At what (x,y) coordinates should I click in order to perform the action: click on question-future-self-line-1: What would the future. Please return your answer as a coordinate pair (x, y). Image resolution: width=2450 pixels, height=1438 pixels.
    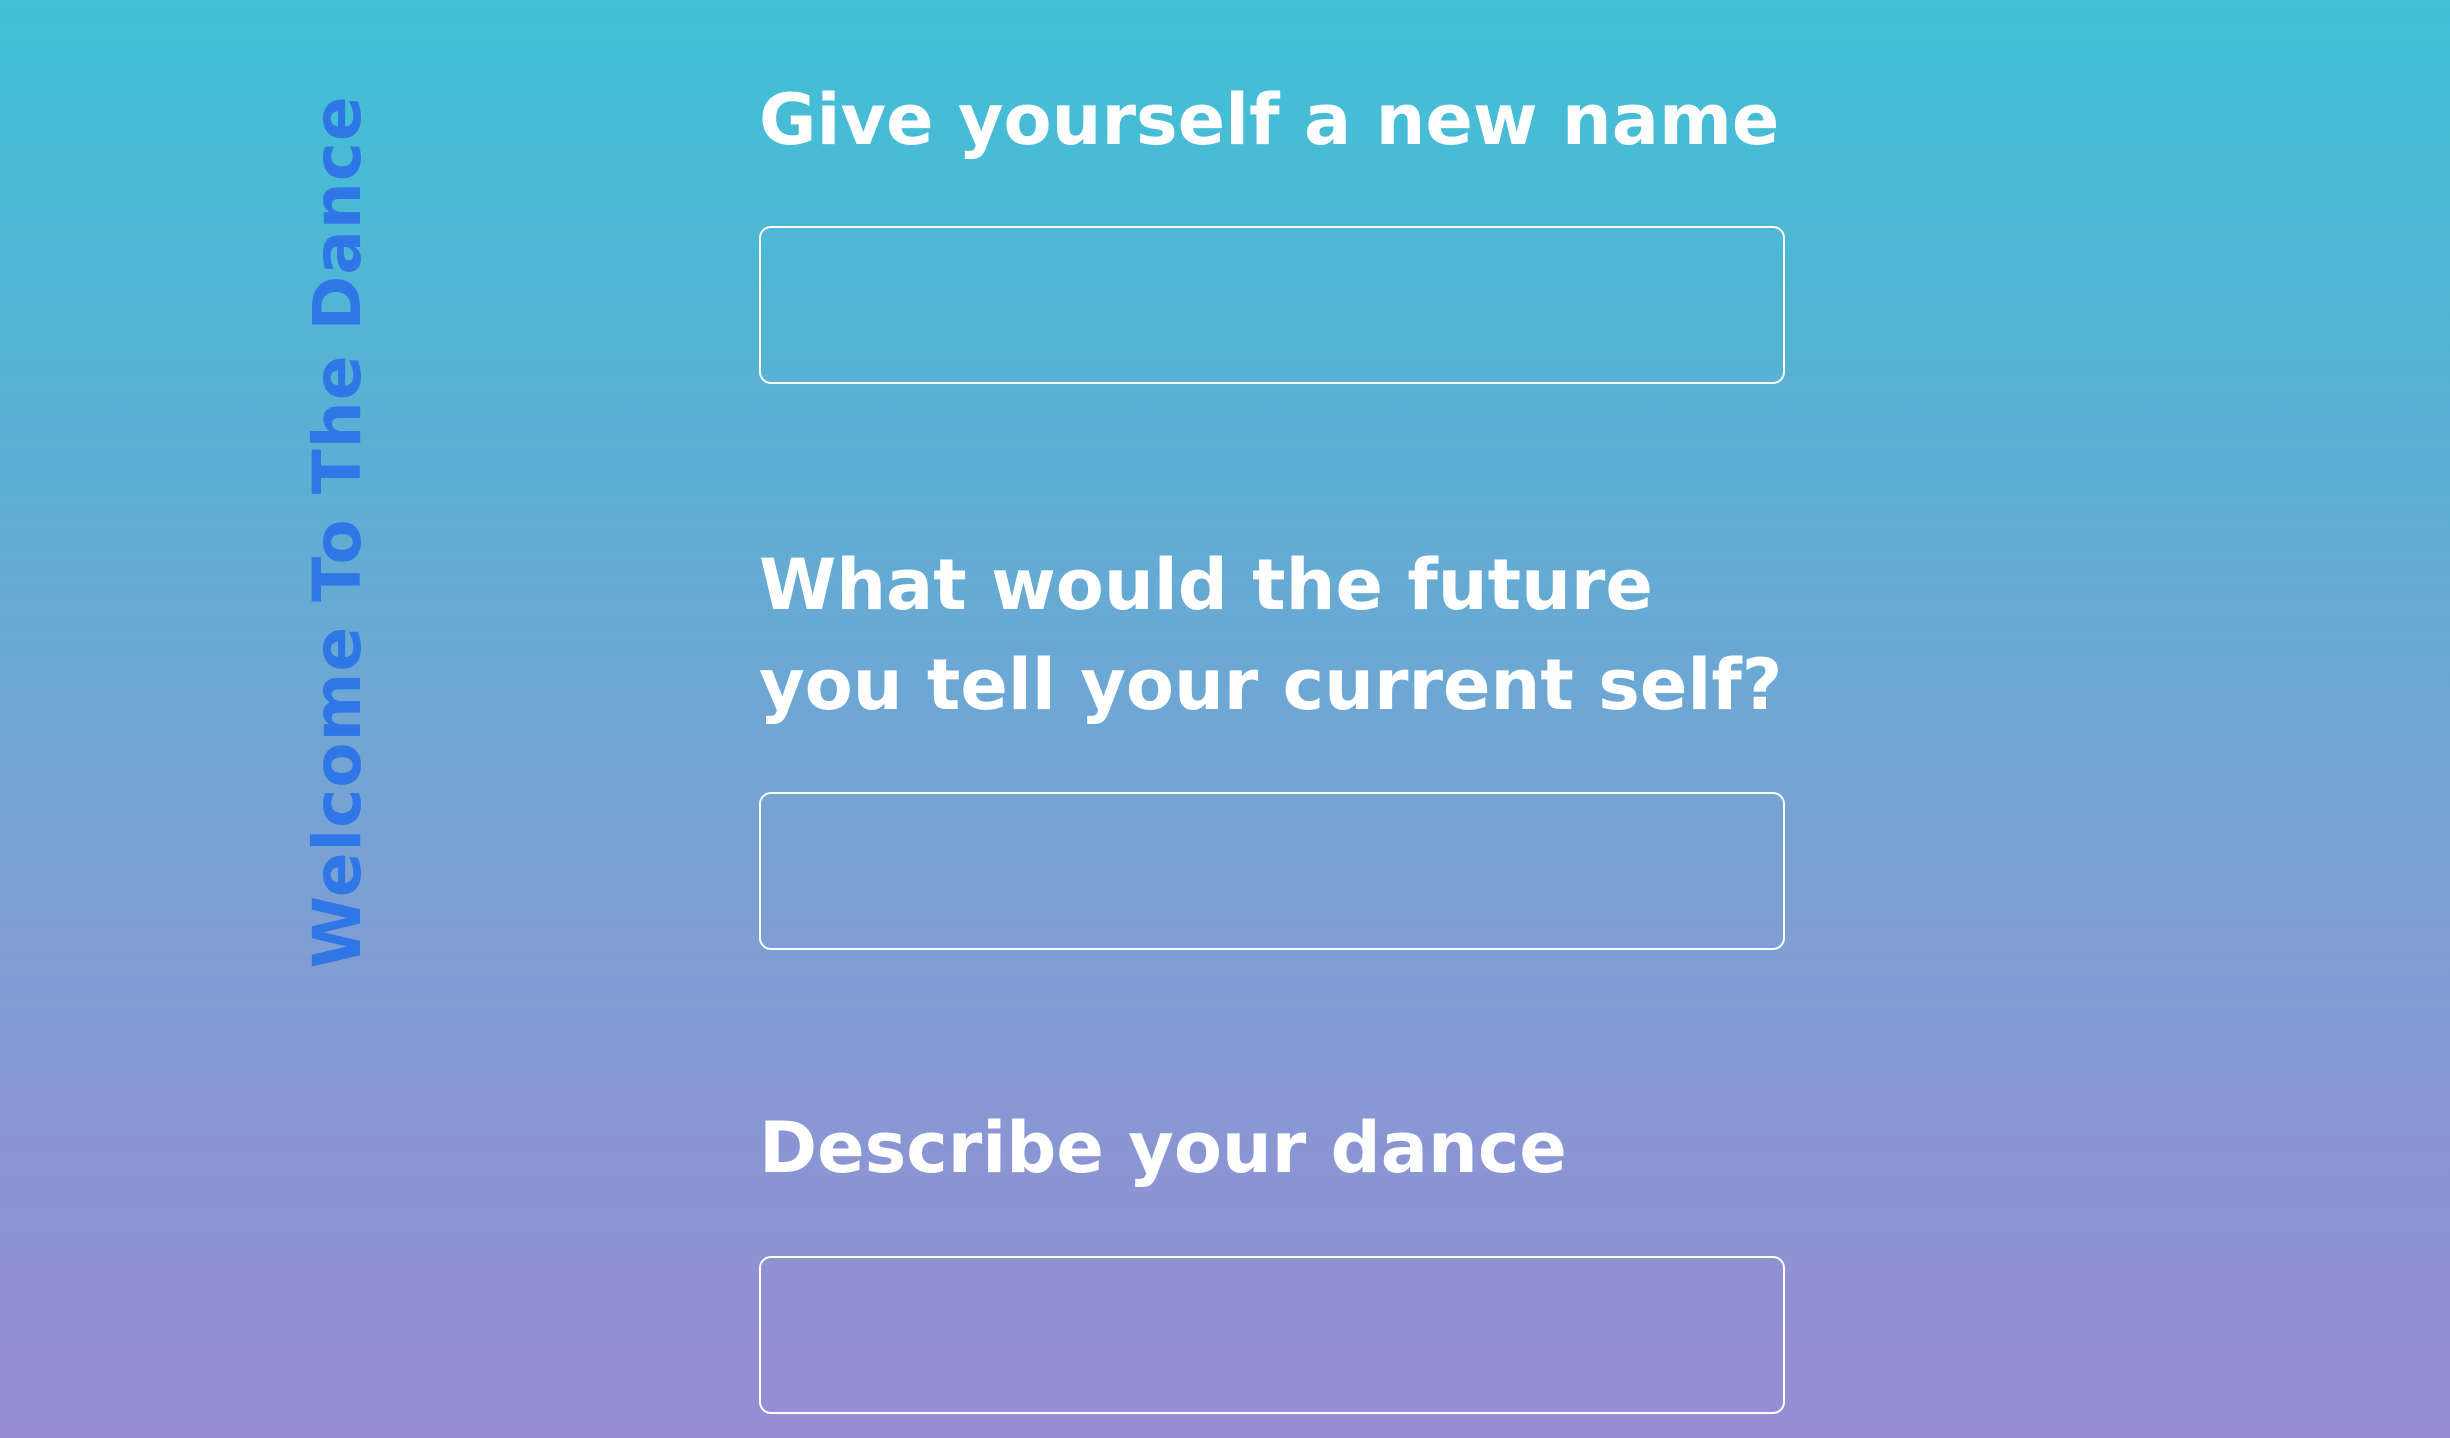
    Looking at the image, I should click on (1206, 585).